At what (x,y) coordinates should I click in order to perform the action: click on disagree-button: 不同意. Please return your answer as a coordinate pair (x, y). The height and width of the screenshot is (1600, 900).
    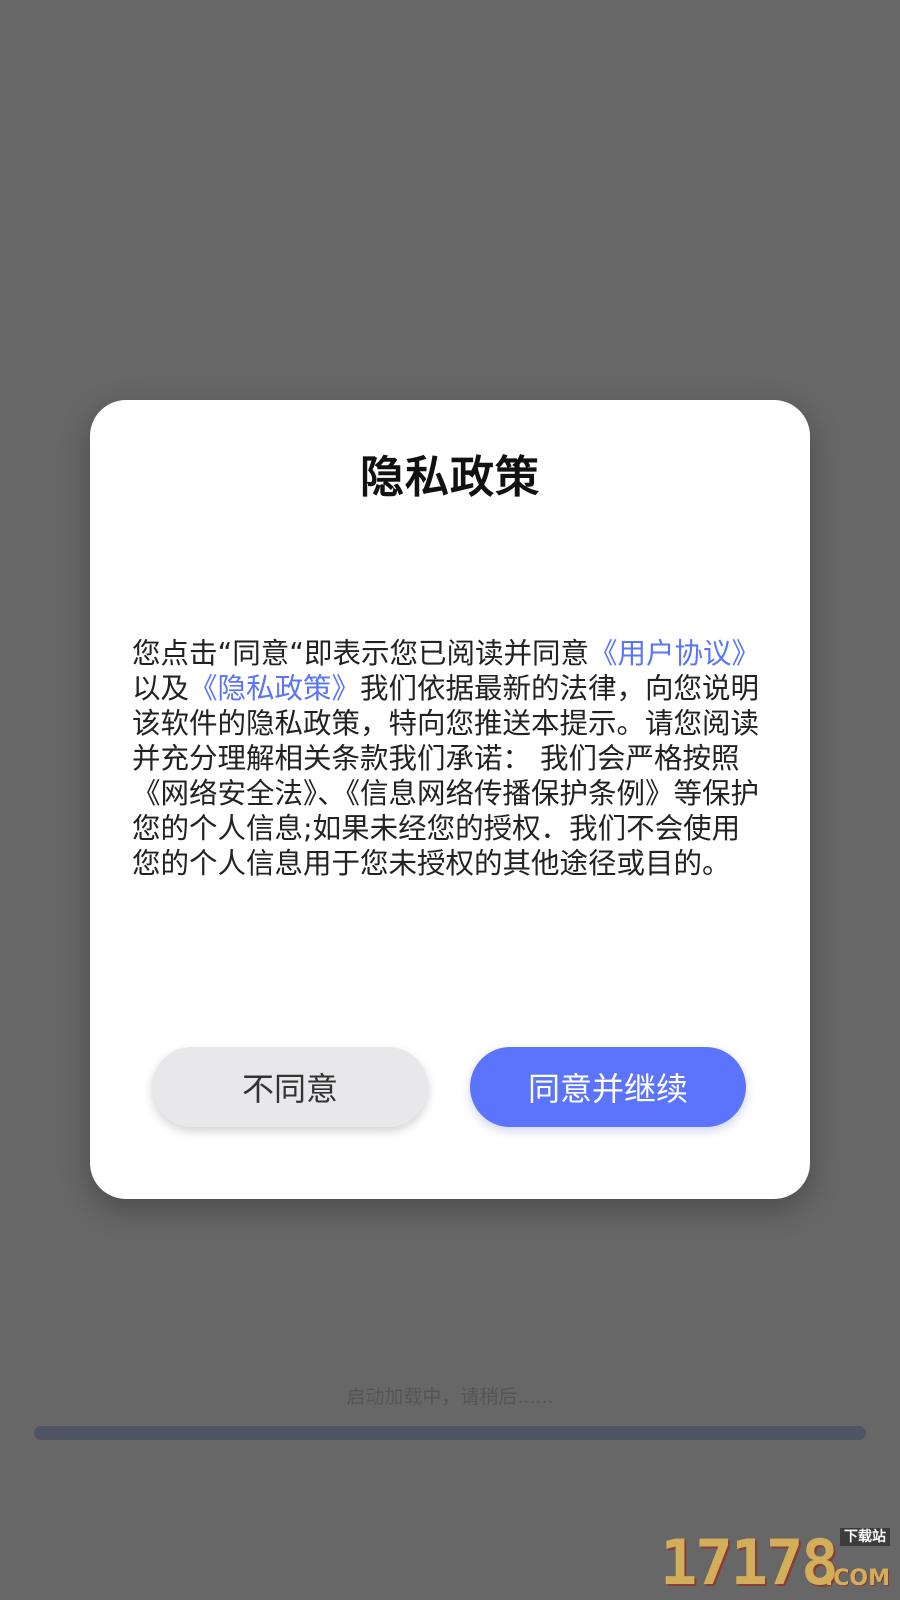
    Looking at the image, I should click on (290, 1087).